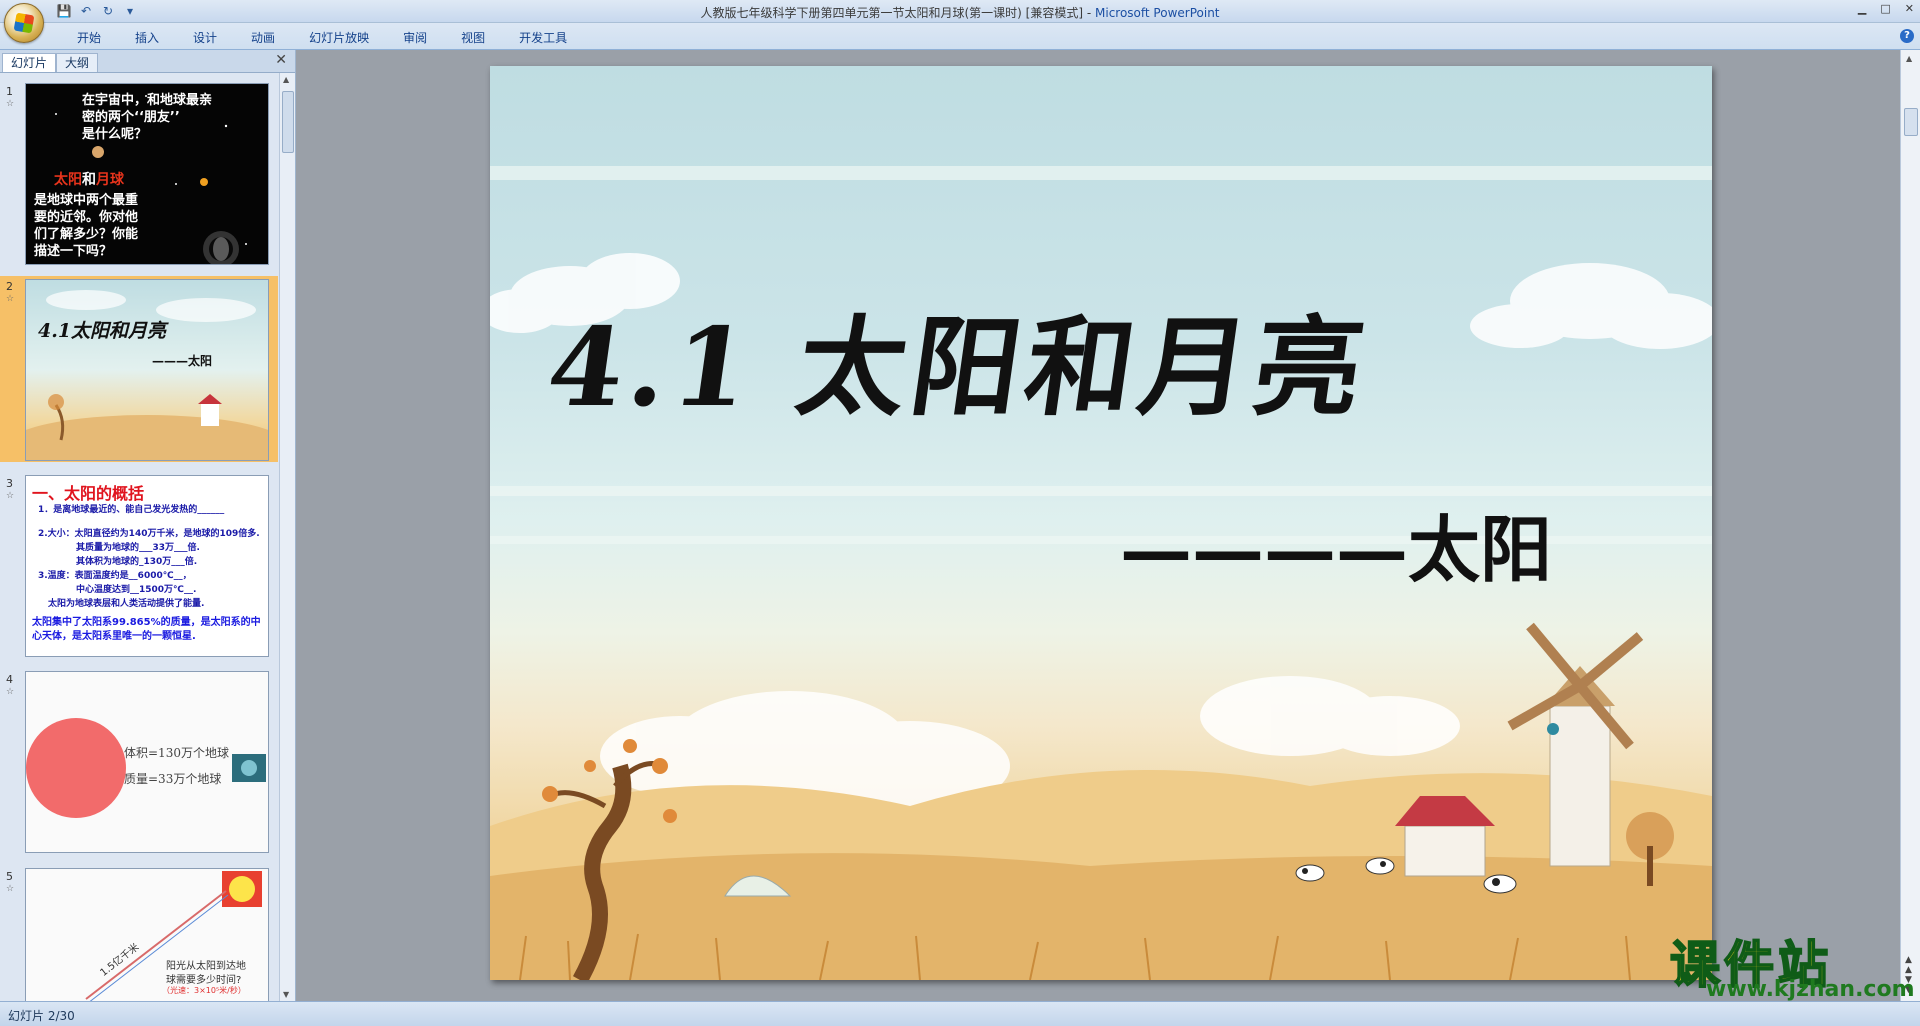 The height and width of the screenshot is (1026, 1920). What do you see at coordinates (1810, 989) in the screenshot?
I see `watermark-url: www.kjzhan.com` at bounding box center [1810, 989].